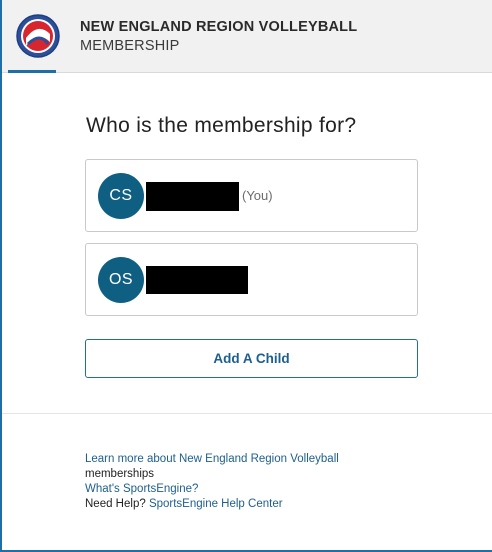 The width and height of the screenshot is (492, 552). Describe the element at coordinates (247, 413) in the screenshot. I see `divider` at that location.